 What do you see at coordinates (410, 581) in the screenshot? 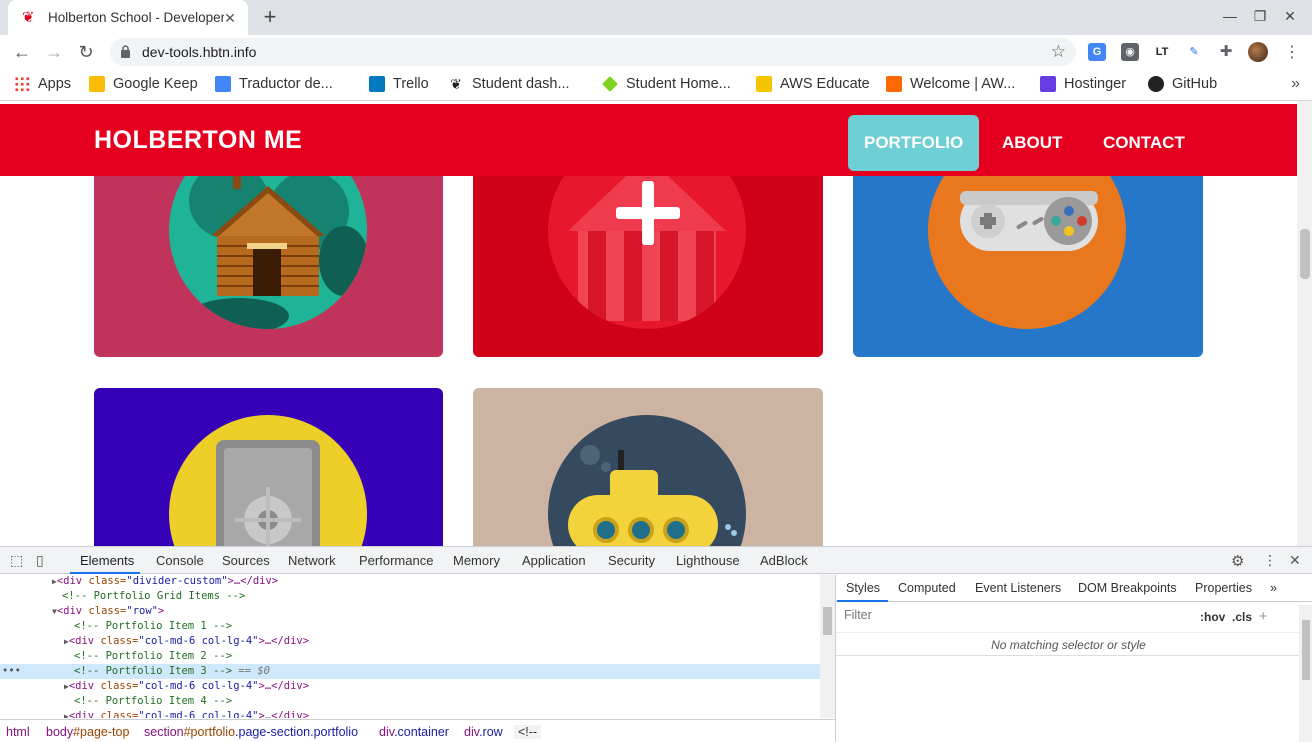
I see `dom-node: ▶<div class="divider-custom">…</div>` at bounding box center [410, 581].